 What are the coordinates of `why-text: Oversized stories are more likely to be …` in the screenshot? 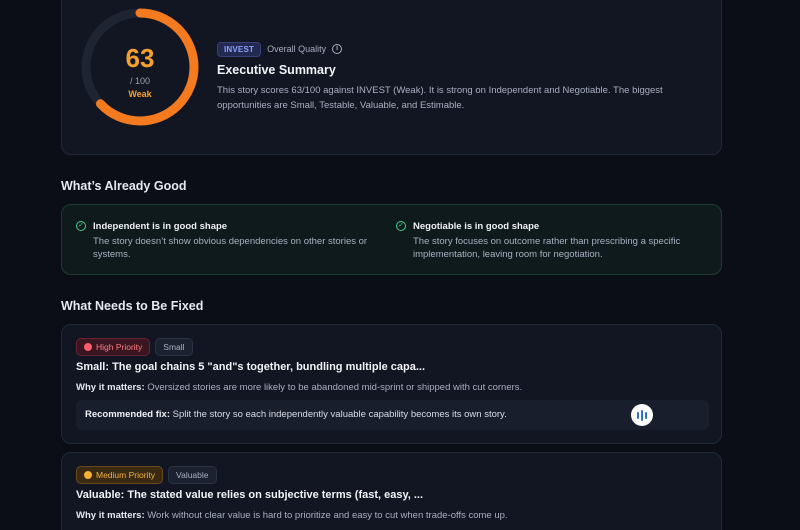 It's located at (333, 387).